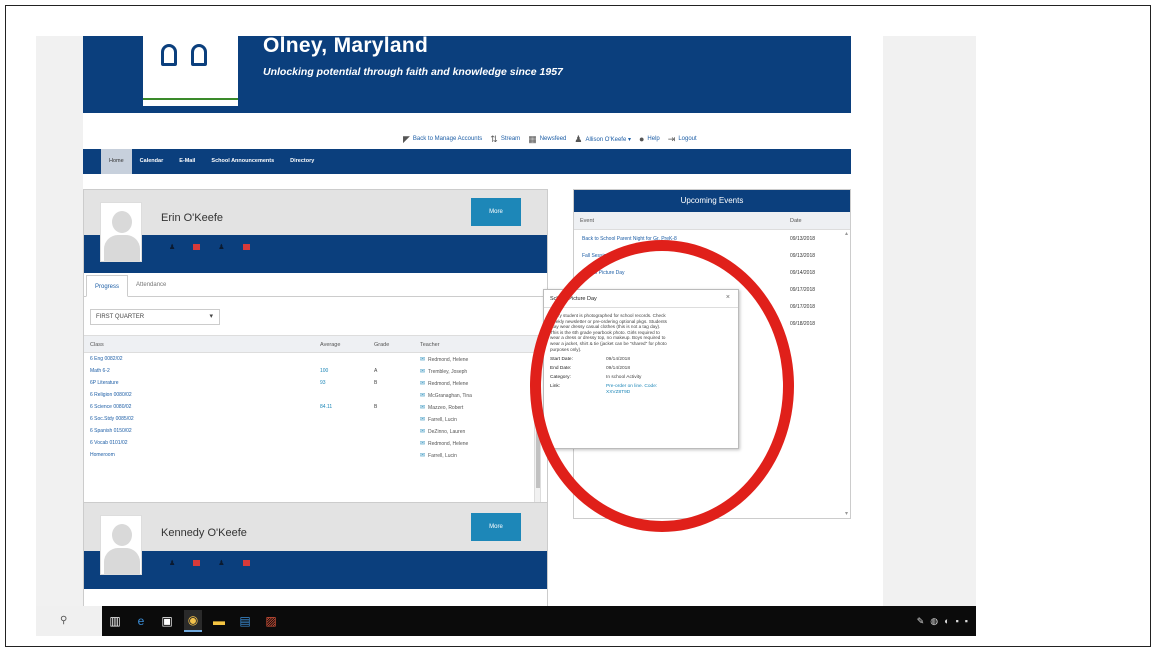 Image resolution: width=1156 pixels, height=652 pixels. What do you see at coordinates (242, 161) in the screenshot?
I see `nav-school-announcements: School Announcements` at bounding box center [242, 161].